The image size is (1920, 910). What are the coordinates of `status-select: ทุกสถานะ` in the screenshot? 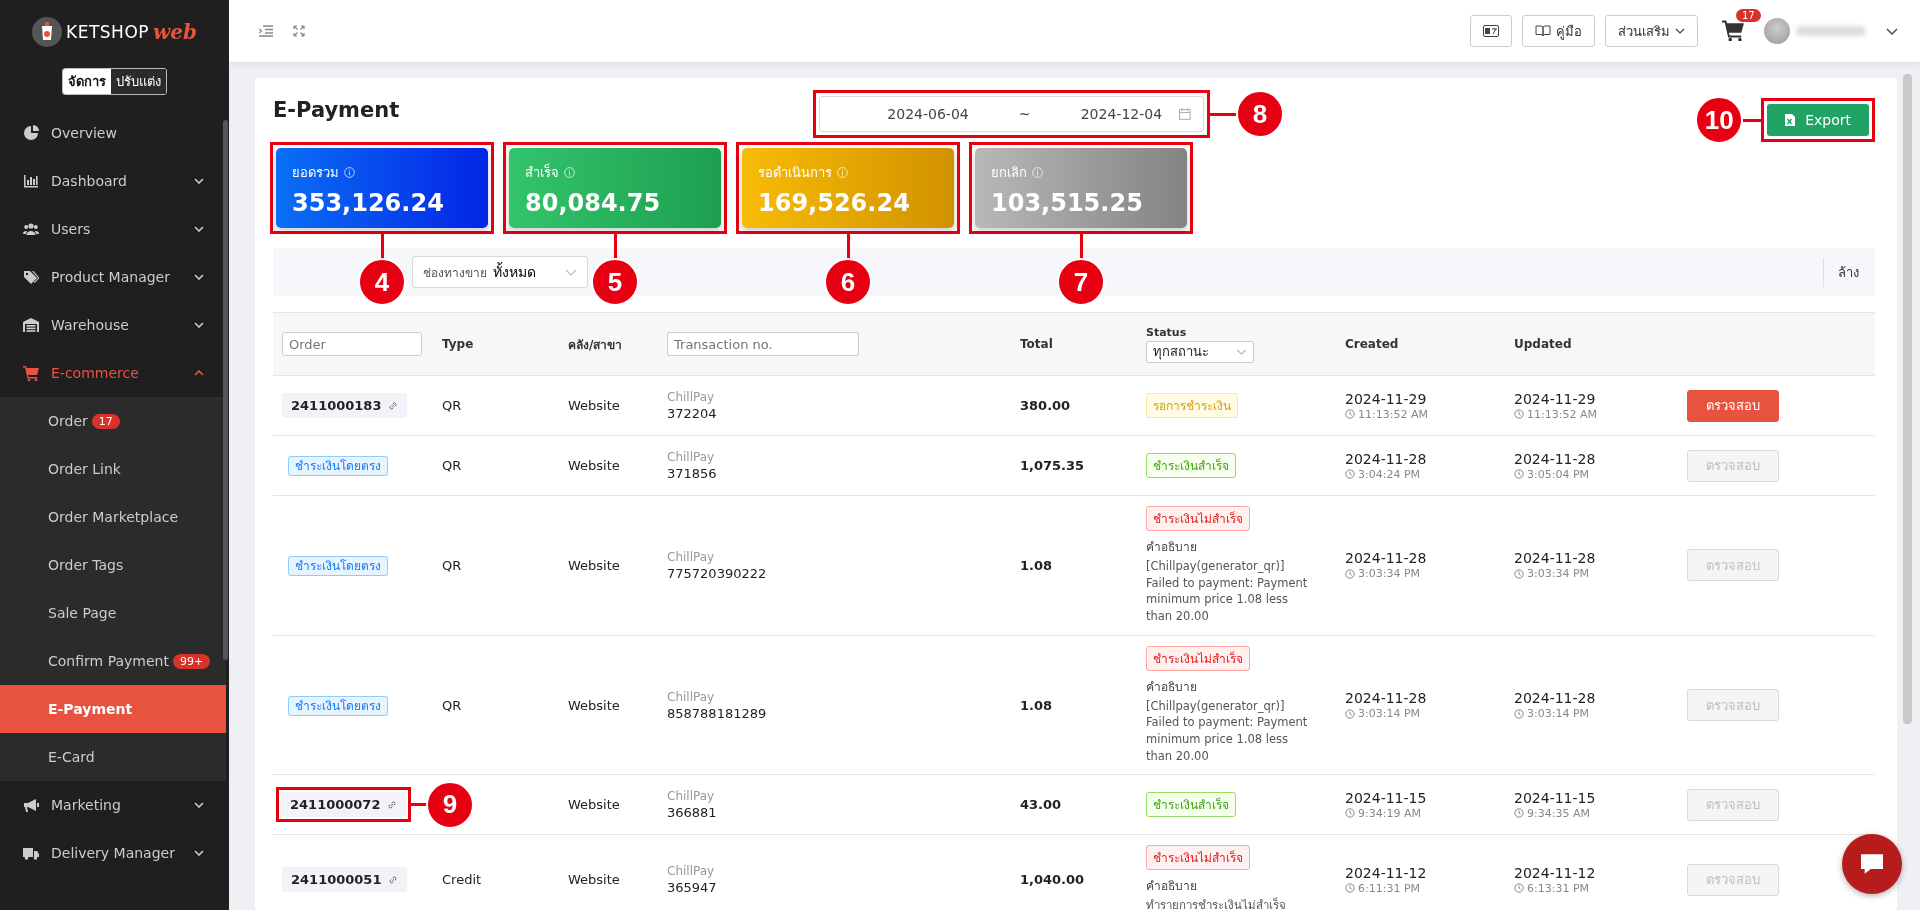 It's located at (1200, 351).